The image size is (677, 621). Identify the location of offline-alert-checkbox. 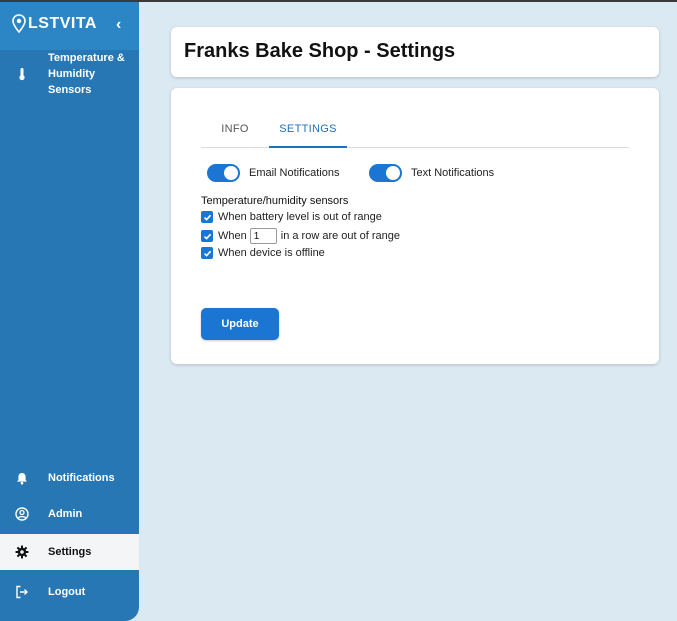
(207, 253).